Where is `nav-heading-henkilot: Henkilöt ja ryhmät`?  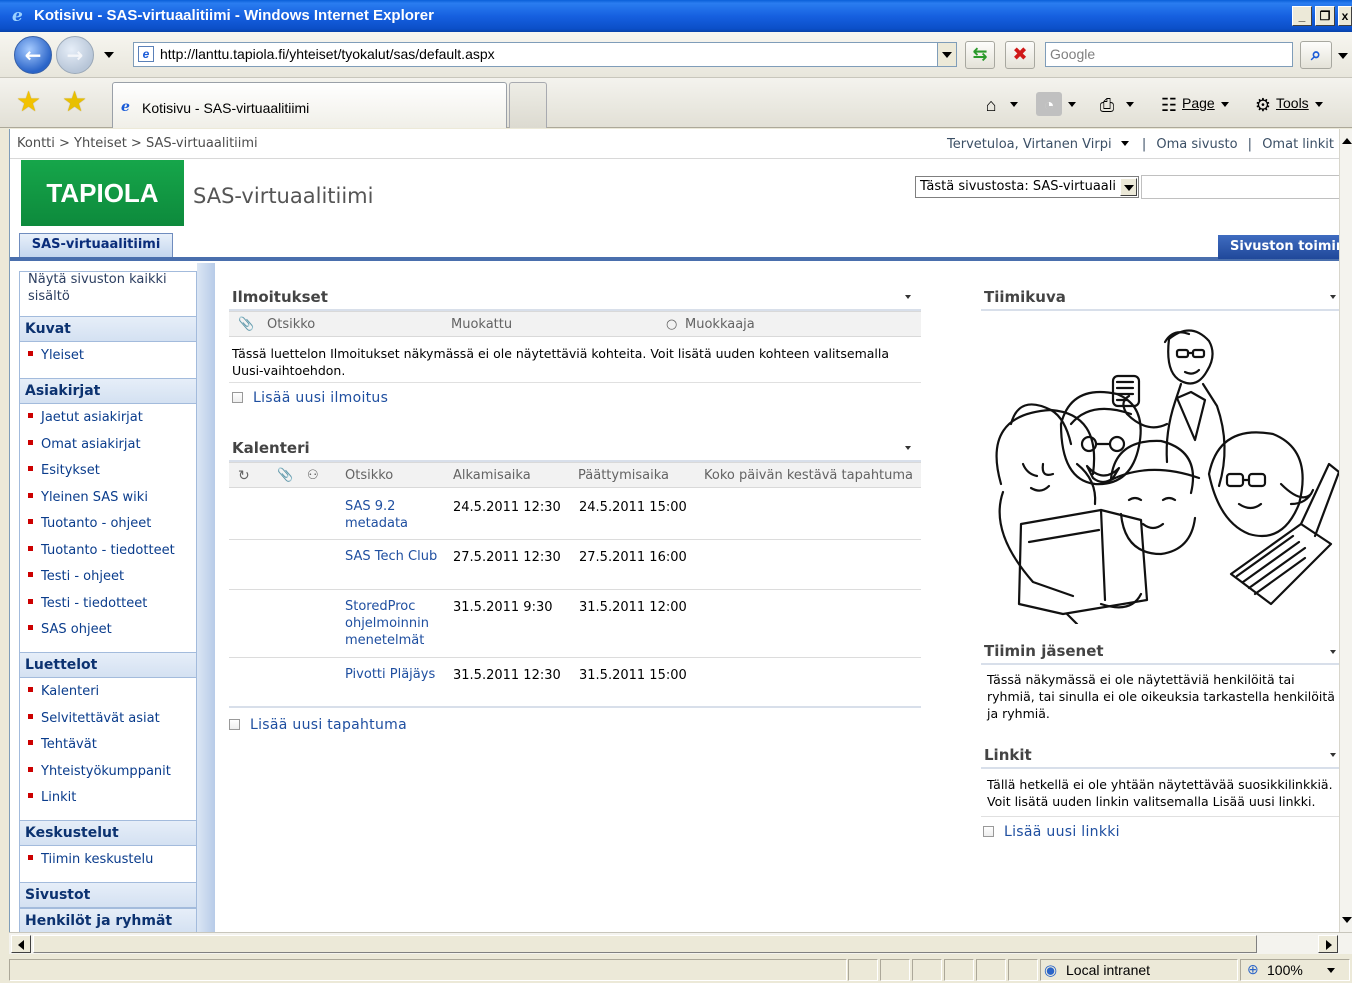
nav-heading-henkilot: Henkilöt ja ryhmät is located at coordinates (108, 920).